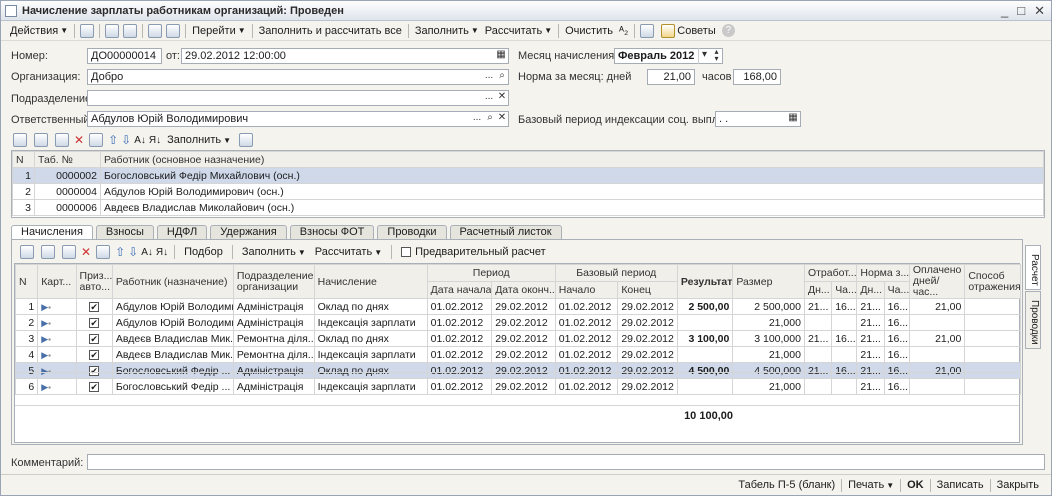  I want to click on tab-accruals: Начисления, so click(52, 232).